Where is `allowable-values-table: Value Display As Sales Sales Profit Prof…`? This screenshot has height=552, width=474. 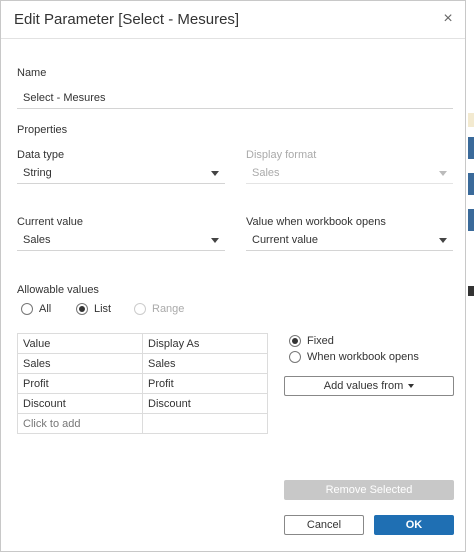 allowable-values-table: Value Display As Sales Sales Profit Prof… is located at coordinates (142, 383).